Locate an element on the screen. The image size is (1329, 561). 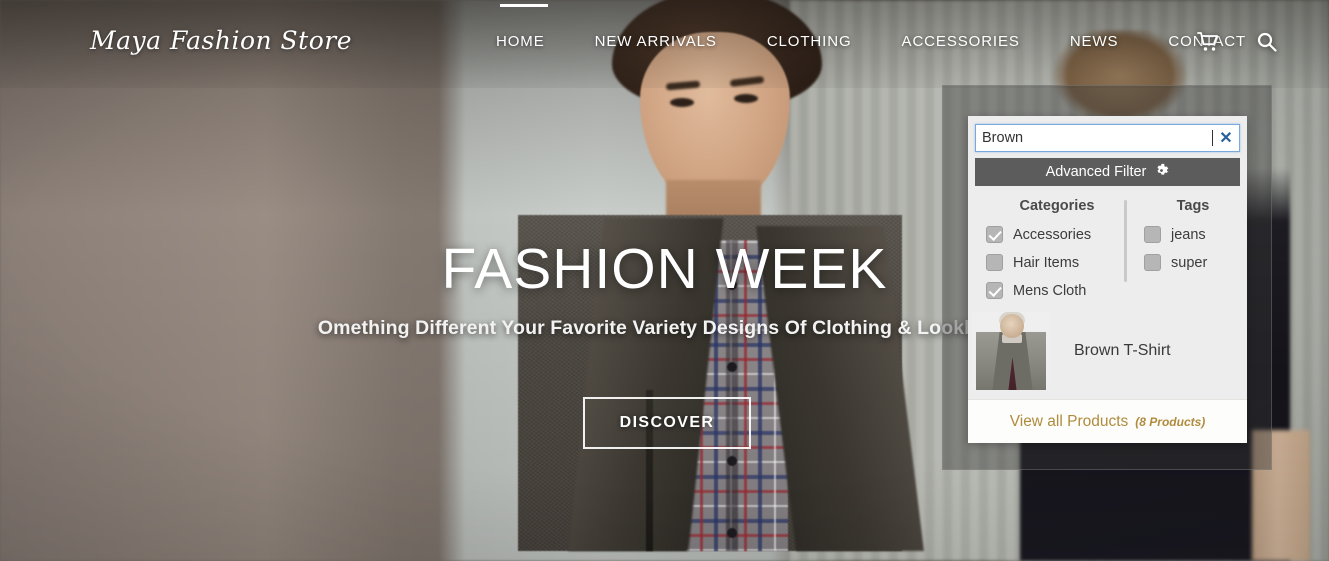
search-input-wrapper: ✕ is located at coordinates (1107, 138).